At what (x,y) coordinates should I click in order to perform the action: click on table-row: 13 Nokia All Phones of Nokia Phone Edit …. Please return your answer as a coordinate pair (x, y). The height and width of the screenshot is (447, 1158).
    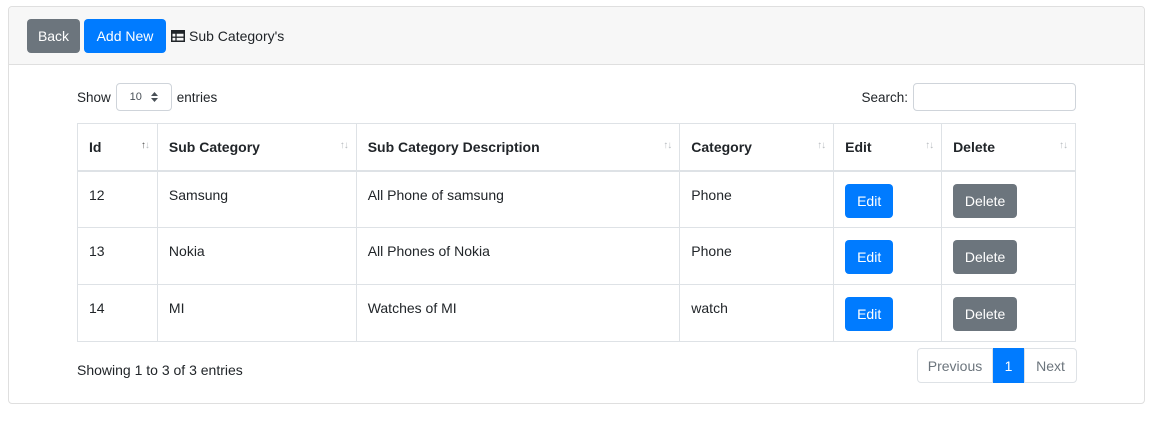
    Looking at the image, I should click on (576, 256).